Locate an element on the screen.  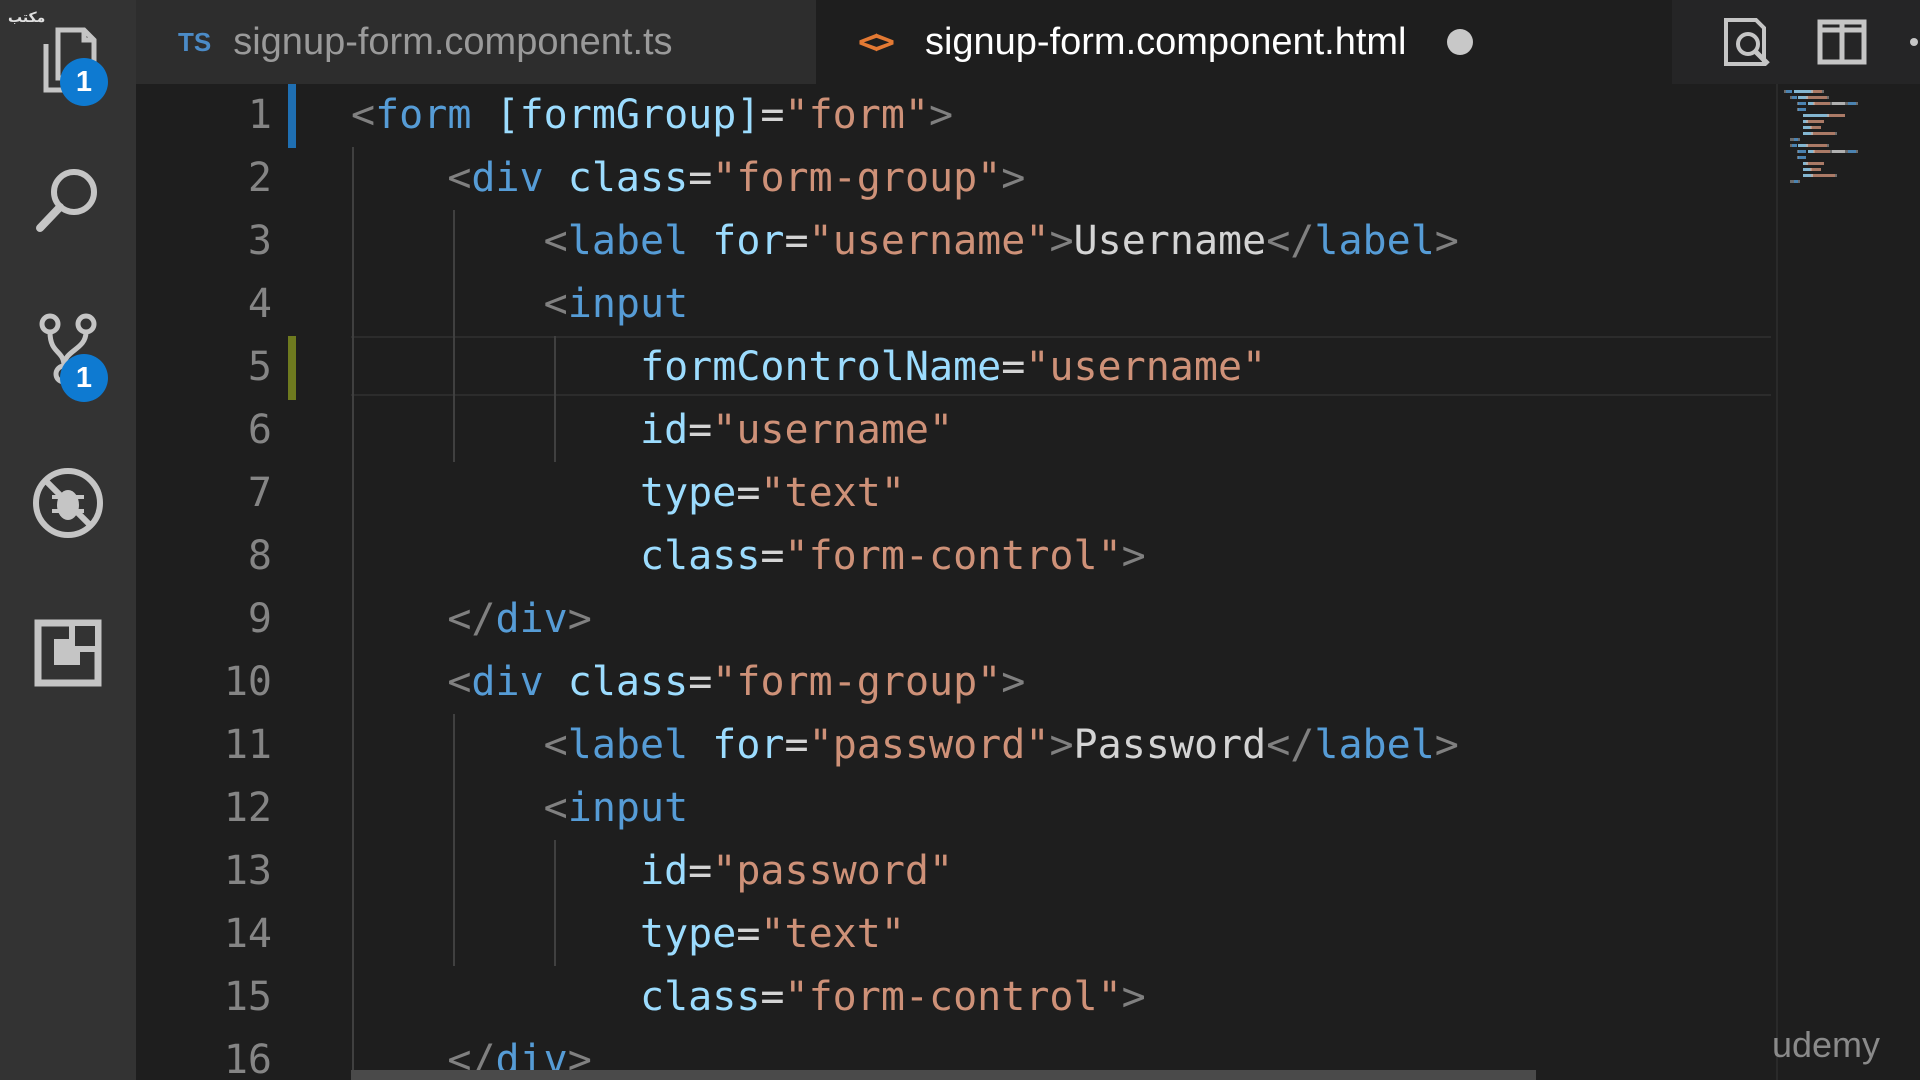
code-token: [formGroup] is located at coordinates (628, 115).